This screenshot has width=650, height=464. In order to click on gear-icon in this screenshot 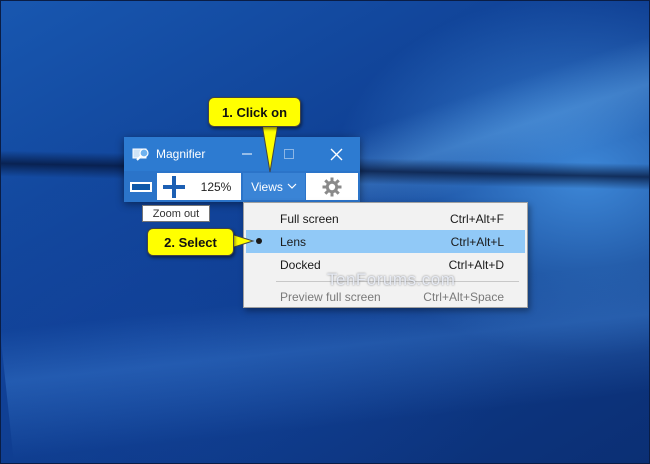, I will do `click(332, 186)`.